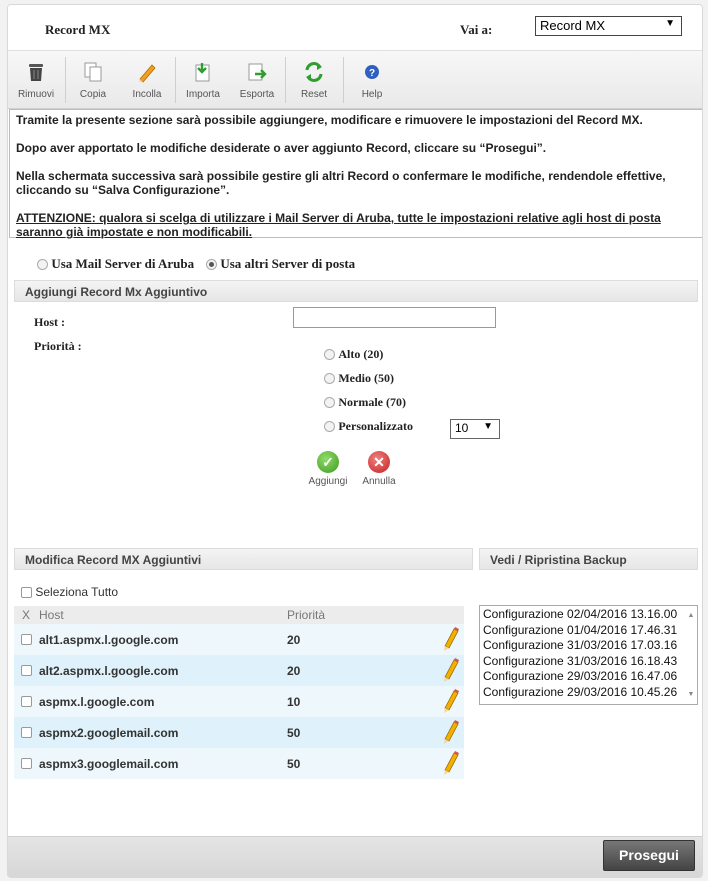 This screenshot has width=708, height=881. What do you see at coordinates (239, 670) in the screenshot?
I see `table-row: alt2.aspmx.l.google.com 20` at bounding box center [239, 670].